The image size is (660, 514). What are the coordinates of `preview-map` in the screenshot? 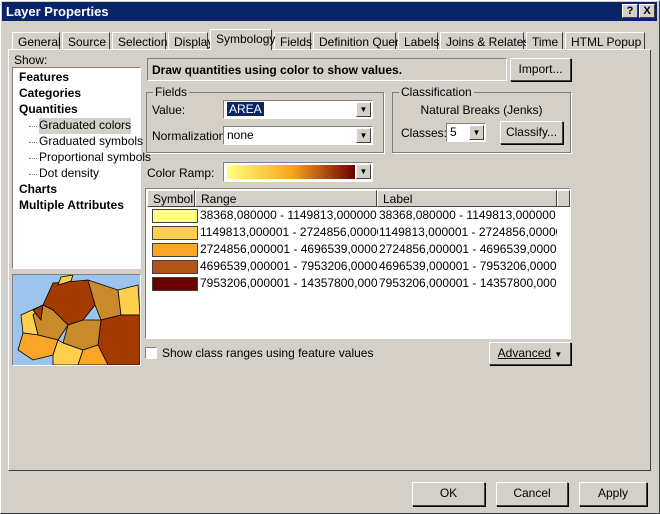 It's located at (76, 320).